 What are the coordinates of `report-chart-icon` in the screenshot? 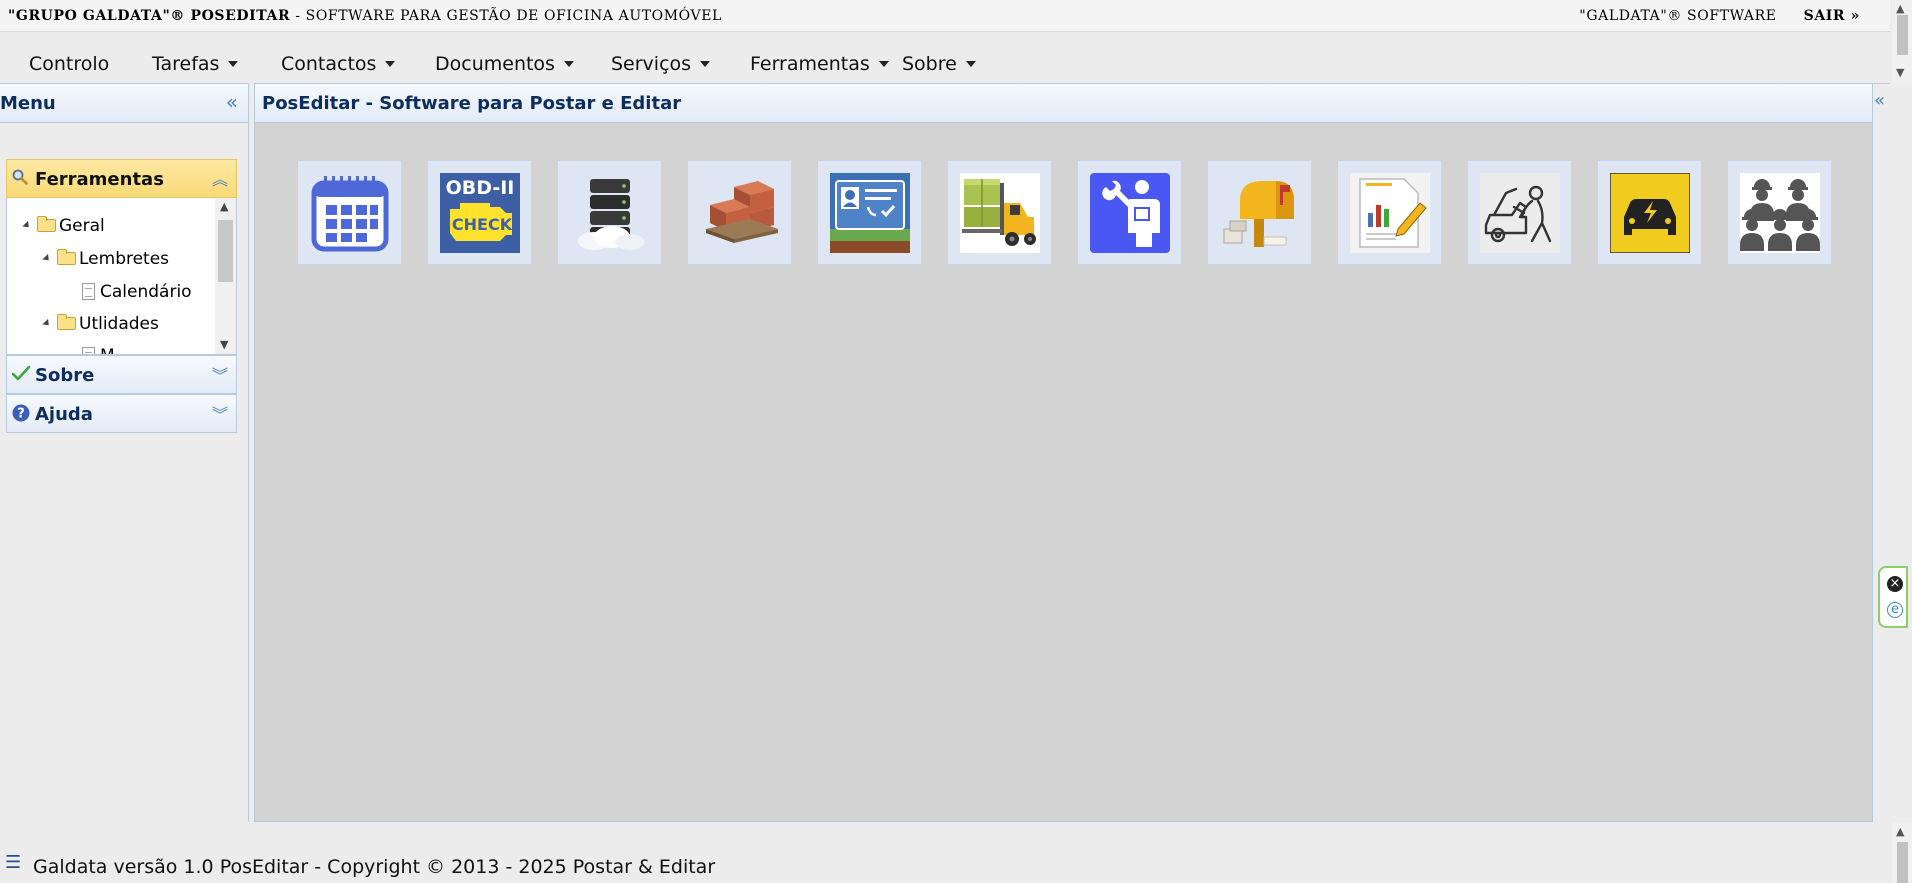 It's located at (1390, 213).